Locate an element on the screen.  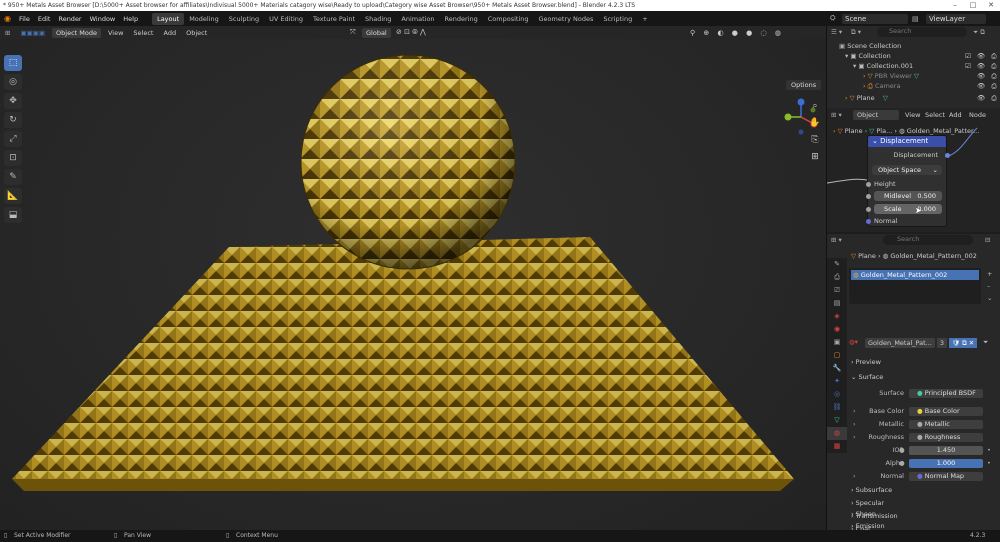
view-layer-selector: ViewLayer is located at coordinates (956, 18).